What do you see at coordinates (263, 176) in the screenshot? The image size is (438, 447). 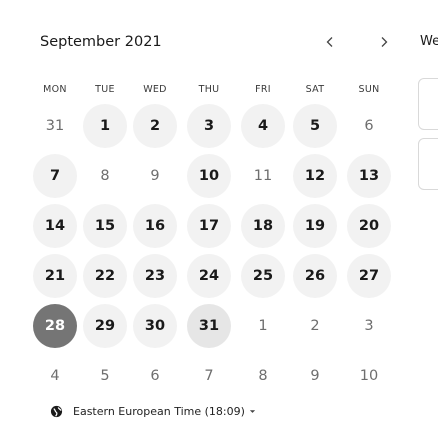 I see `day-cell: 11` at bounding box center [263, 176].